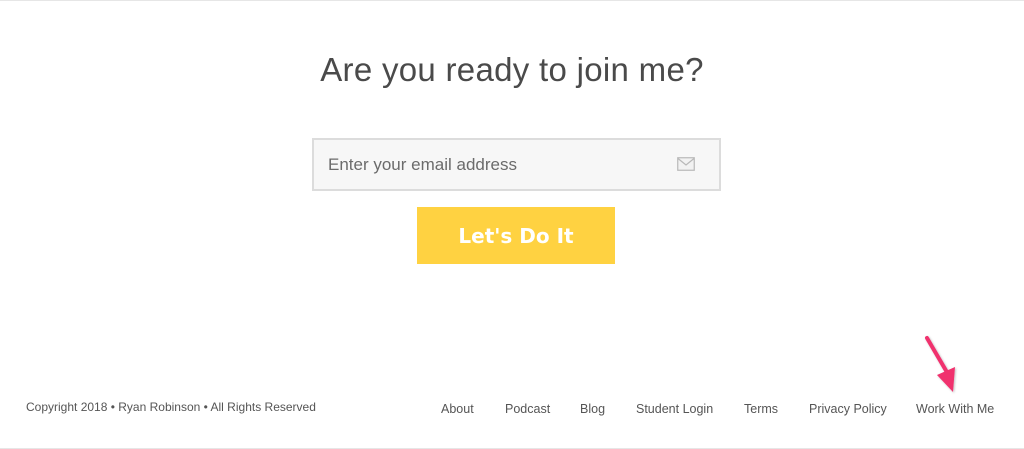 This screenshot has width=1024, height=449. What do you see at coordinates (686, 164) in the screenshot?
I see `envelope-icon` at bounding box center [686, 164].